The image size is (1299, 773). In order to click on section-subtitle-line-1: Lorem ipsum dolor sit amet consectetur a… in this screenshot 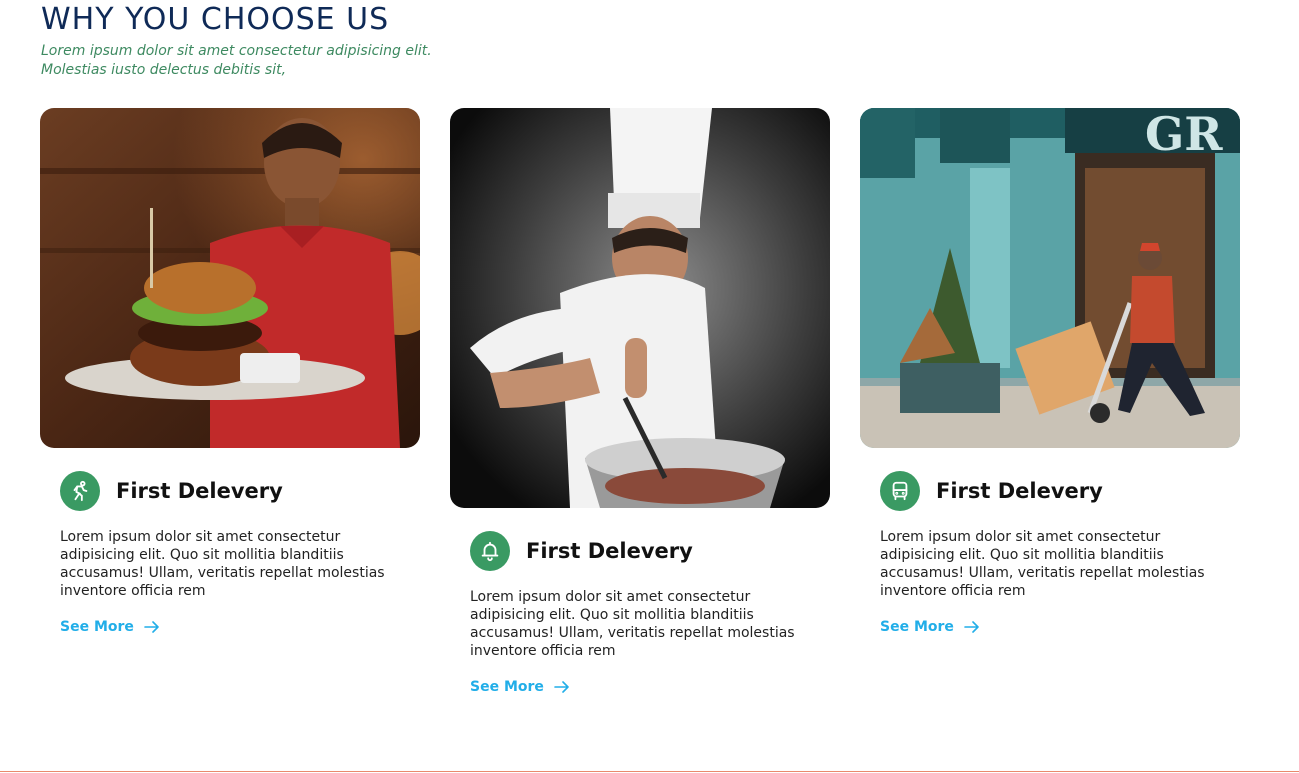, I will do `click(236, 51)`.